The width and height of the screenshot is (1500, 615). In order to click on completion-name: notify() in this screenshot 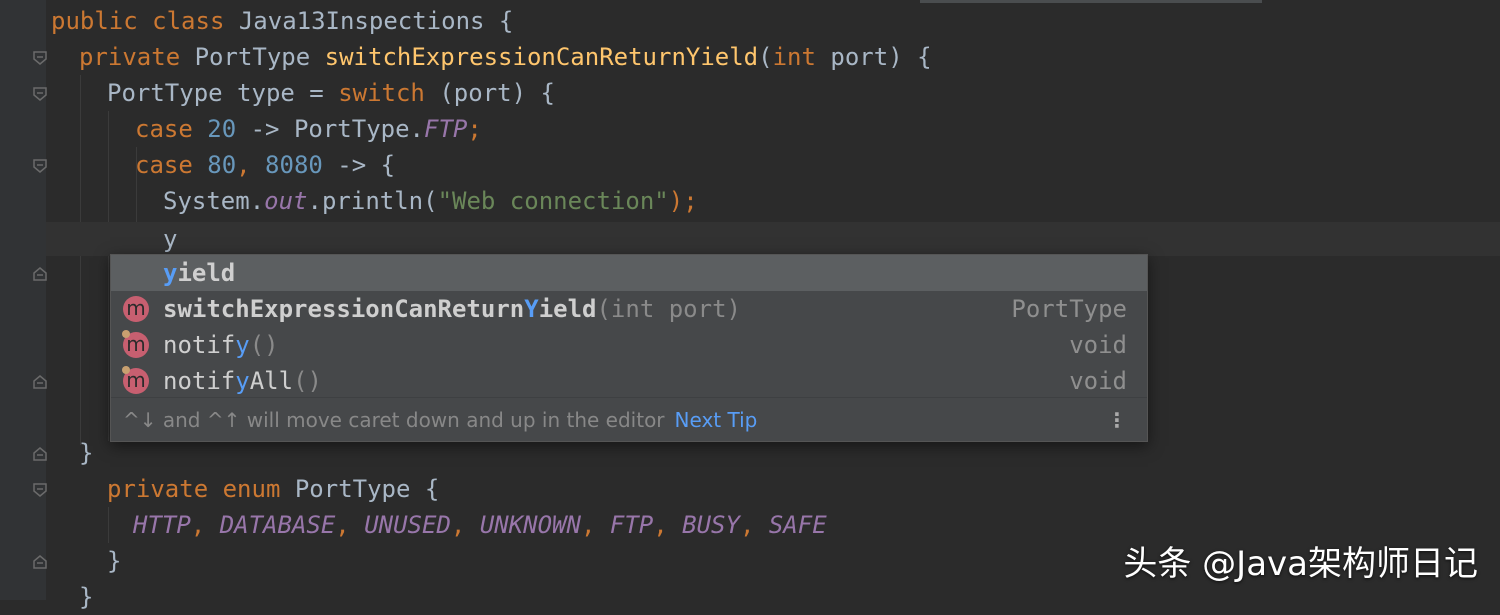, I will do `click(221, 345)`.